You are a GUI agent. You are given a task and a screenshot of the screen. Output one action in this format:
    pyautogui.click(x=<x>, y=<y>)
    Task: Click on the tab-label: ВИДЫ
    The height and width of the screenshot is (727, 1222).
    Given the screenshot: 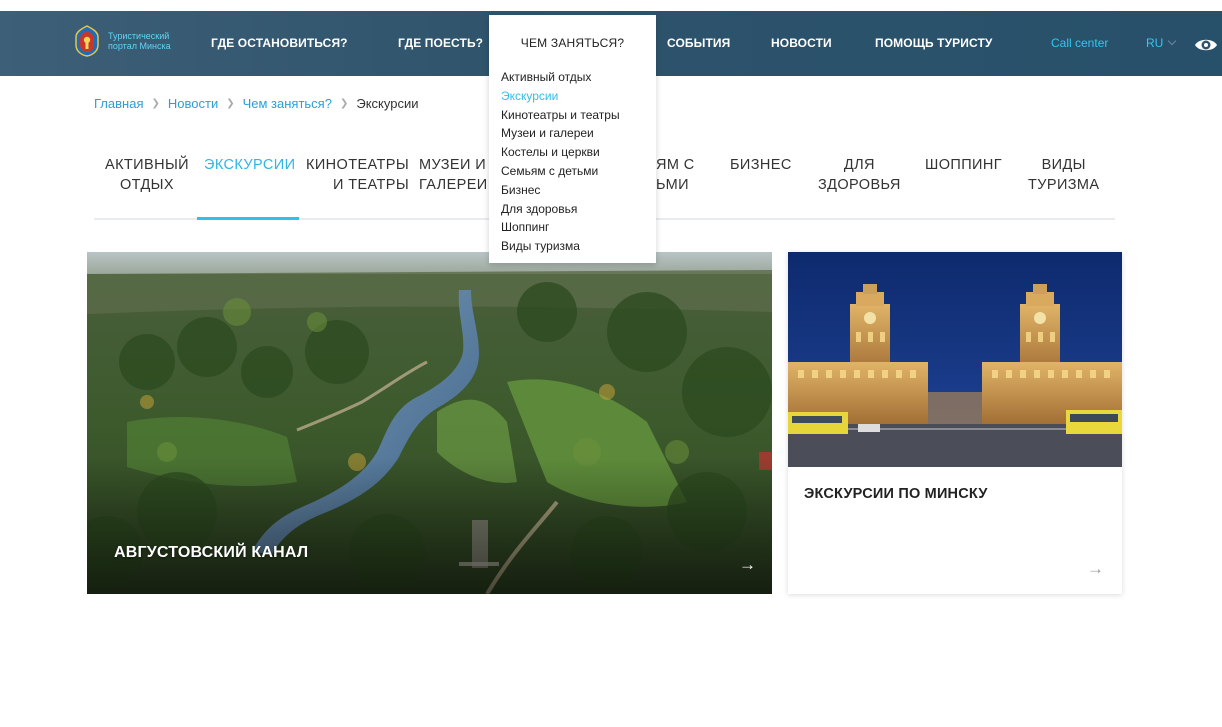 What is the action you would take?
    pyautogui.click(x=1063, y=165)
    